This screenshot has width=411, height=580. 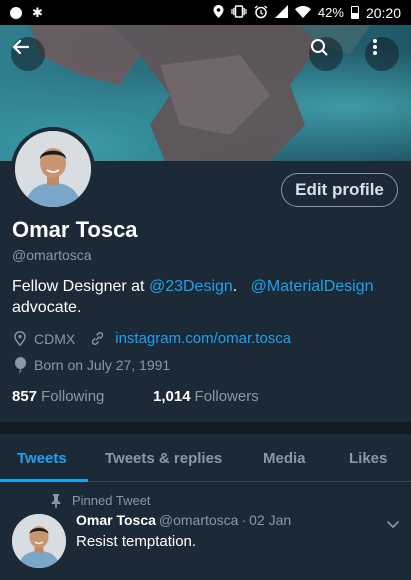 What do you see at coordinates (205, 428) in the screenshot?
I see `section-divider` at bounding box center [205, 428].